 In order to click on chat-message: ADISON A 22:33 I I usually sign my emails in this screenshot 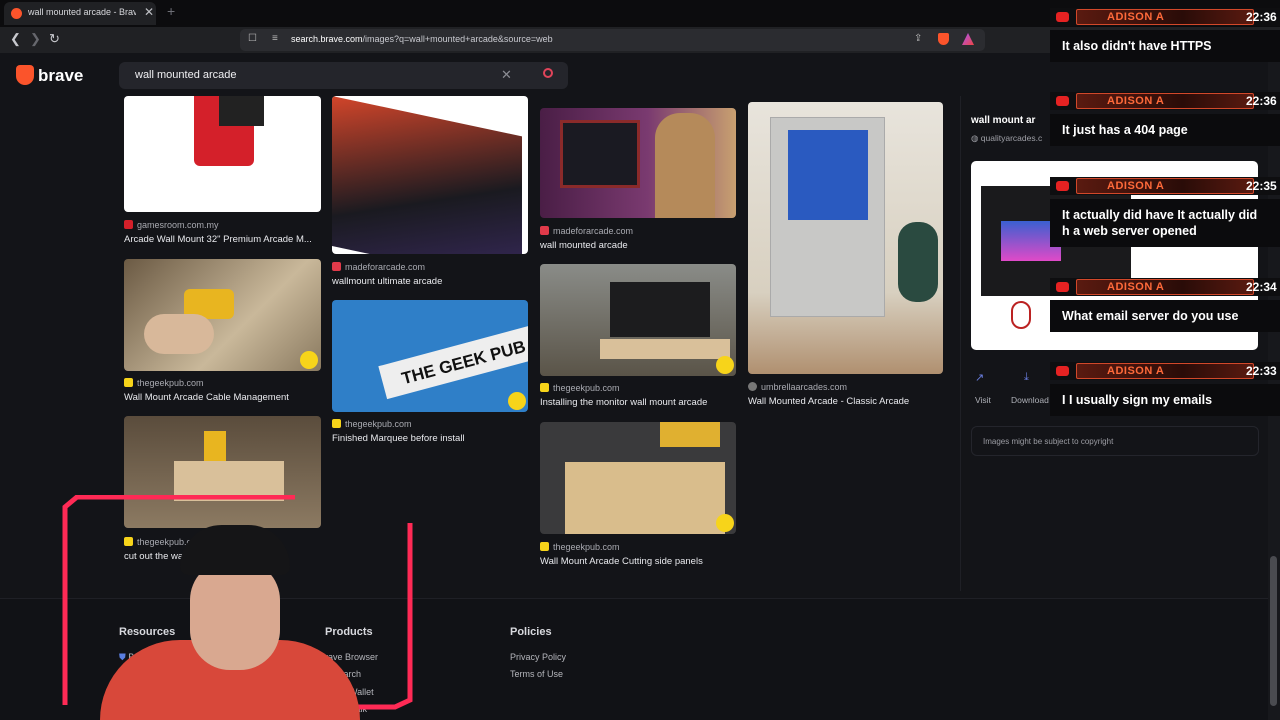, I will do `click(1165, 398)`.